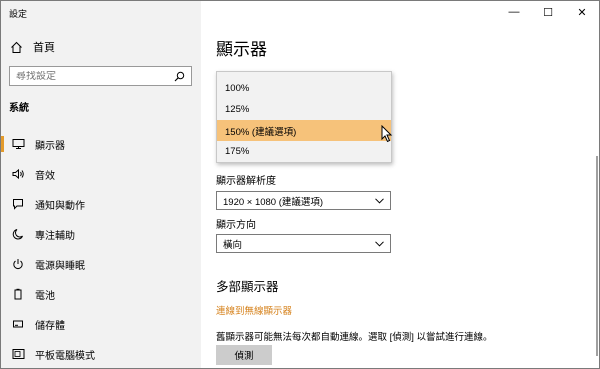 This screenshot has width=600, height=369. I want to click on monitor-icon, so click(18, 144).